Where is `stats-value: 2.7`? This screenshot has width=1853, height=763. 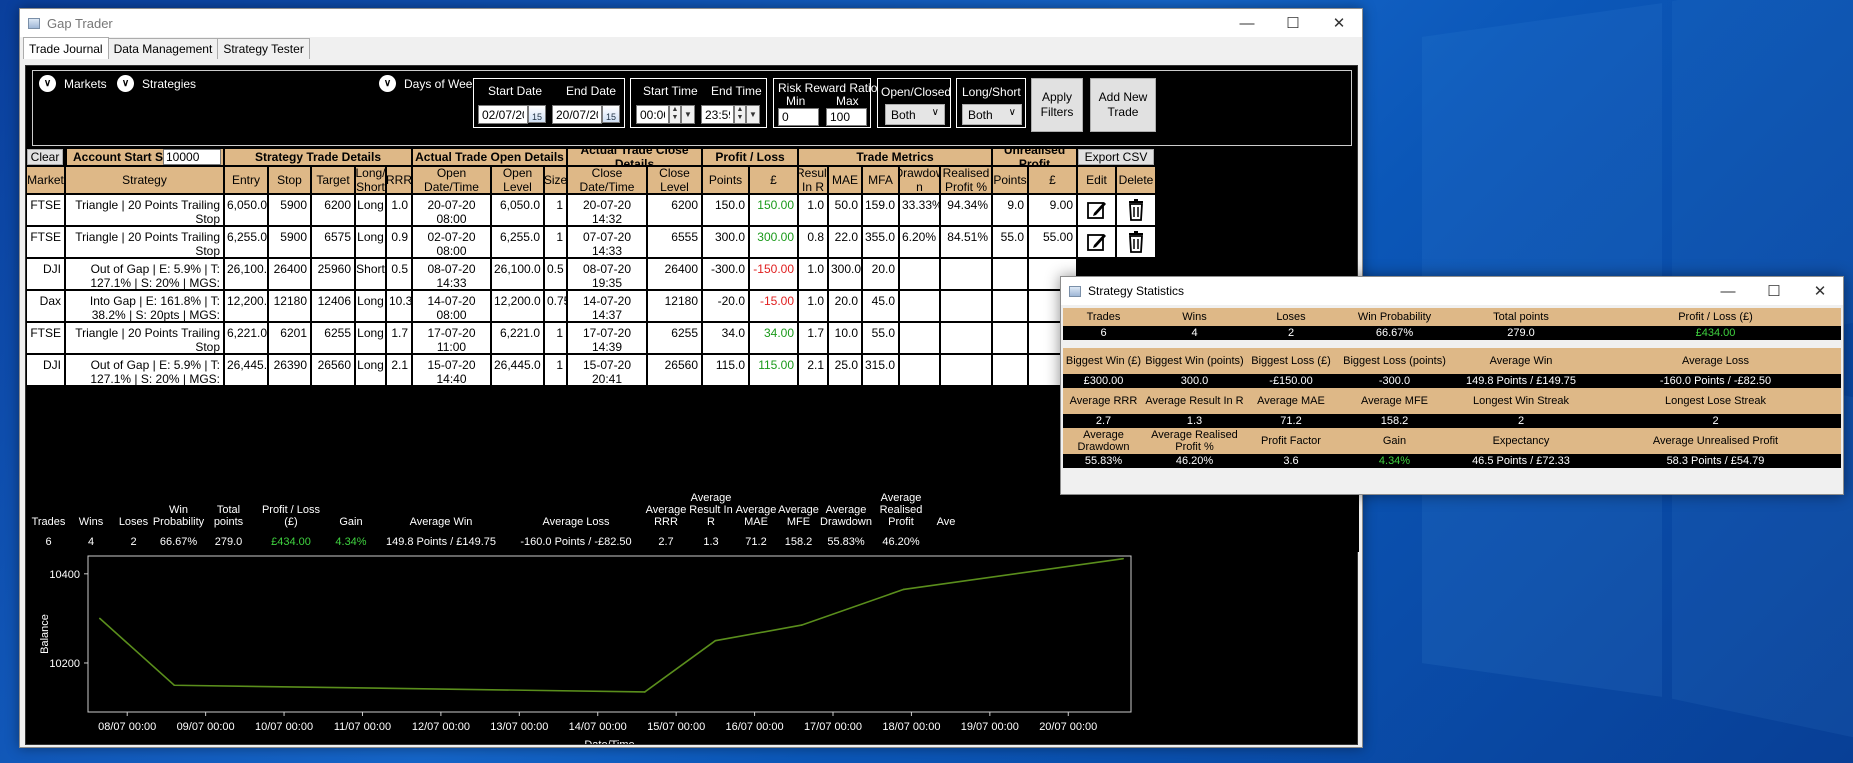 stats-value: 2.7 is located at coordinates (1103, 421).